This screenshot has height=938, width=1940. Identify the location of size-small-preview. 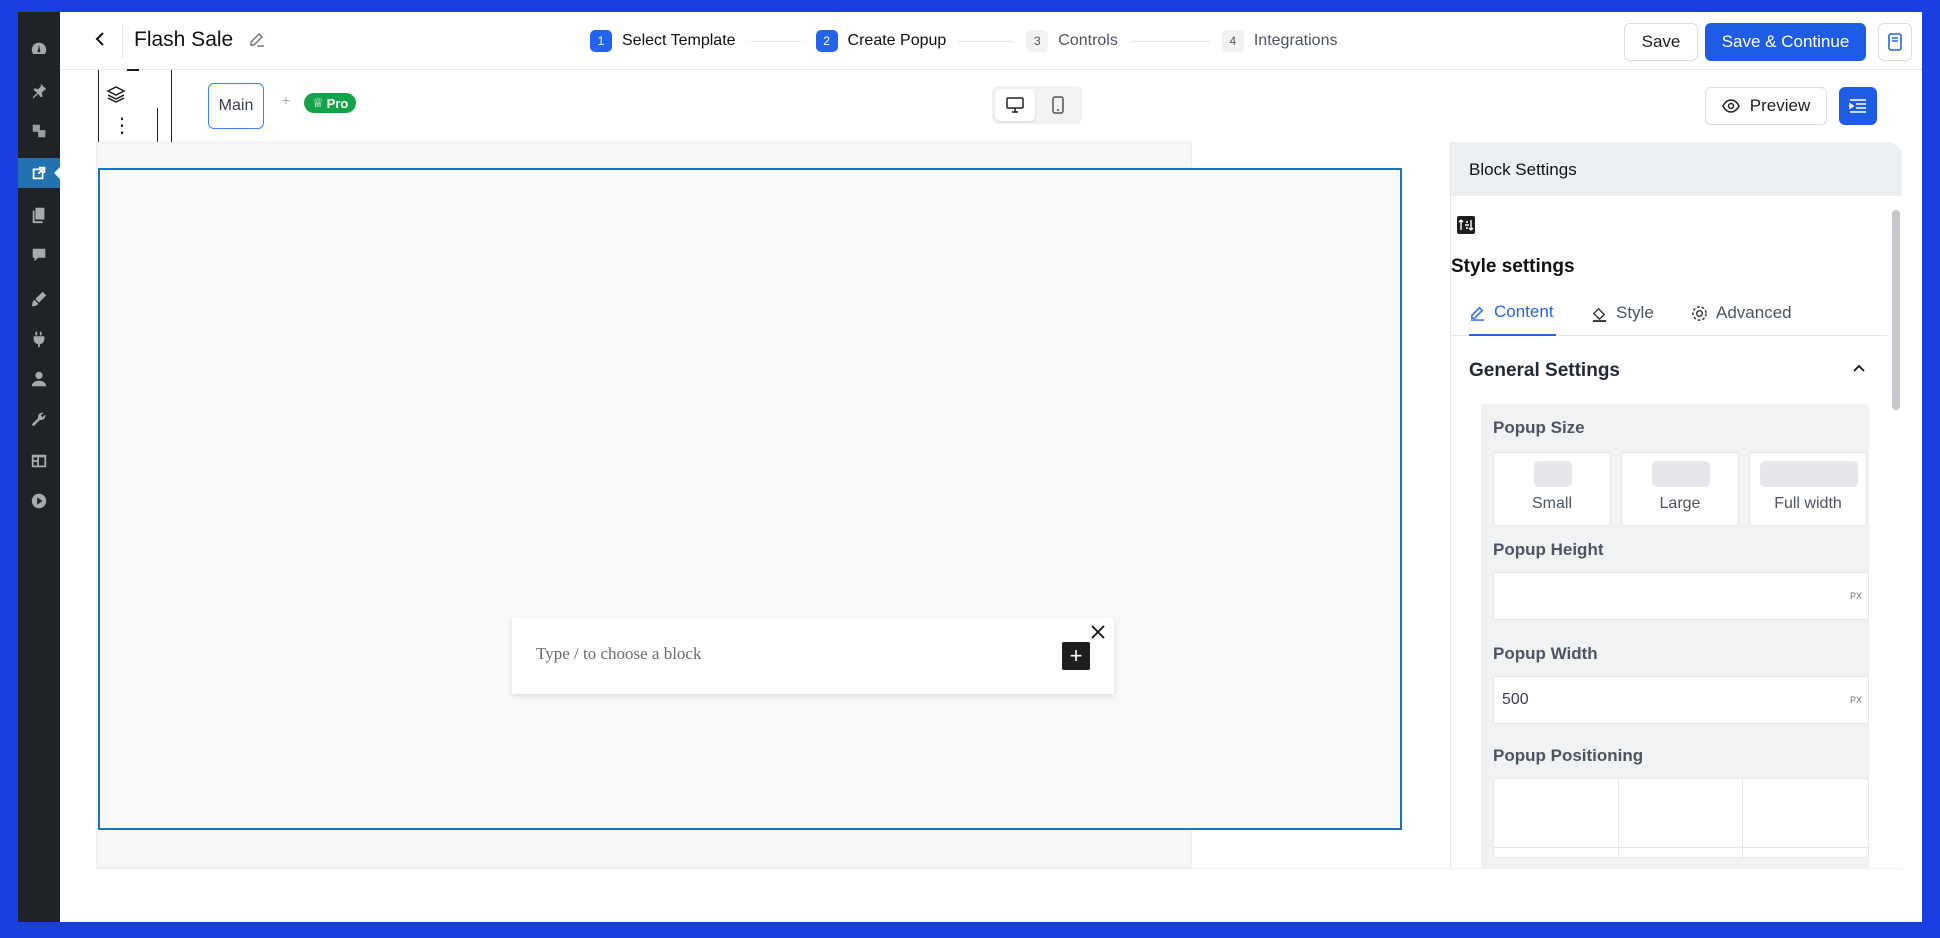
(1553, 474).